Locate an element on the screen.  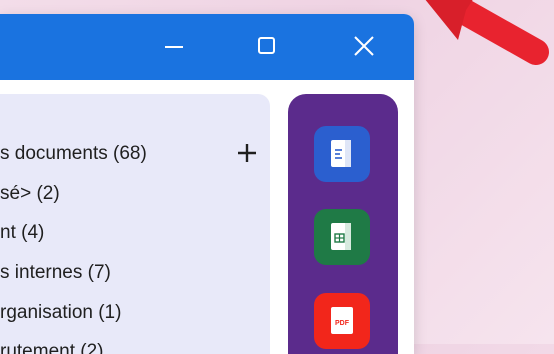
minimize-button is located at coordinates (174, 46).